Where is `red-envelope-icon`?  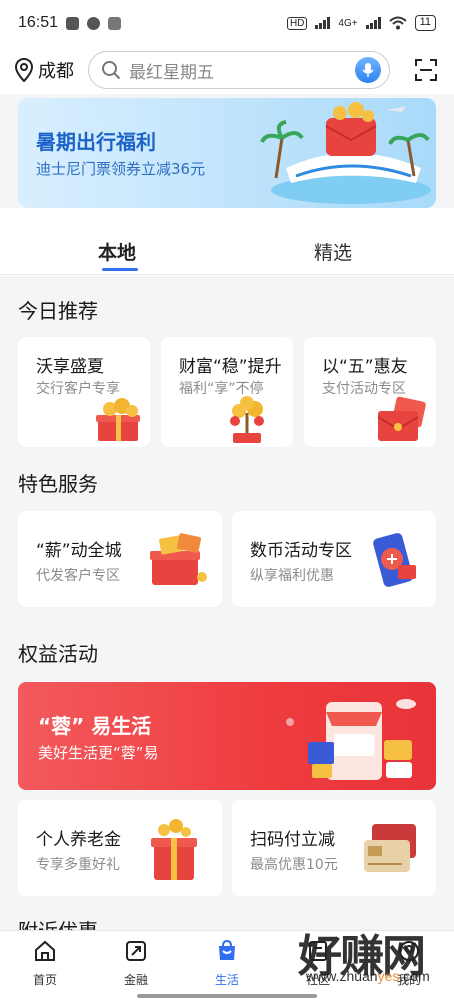 red-envelope-icon is located at coordinates (401, 418).